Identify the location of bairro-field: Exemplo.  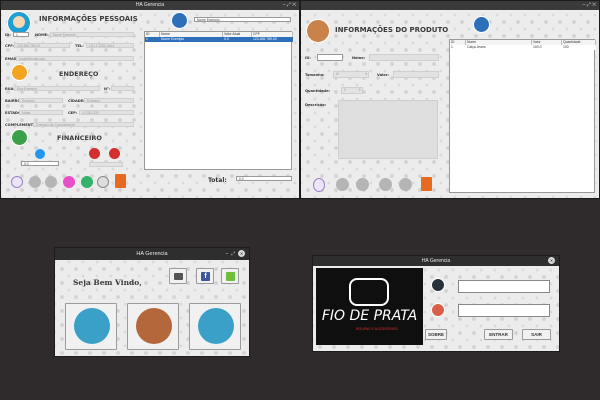
(41, 100).